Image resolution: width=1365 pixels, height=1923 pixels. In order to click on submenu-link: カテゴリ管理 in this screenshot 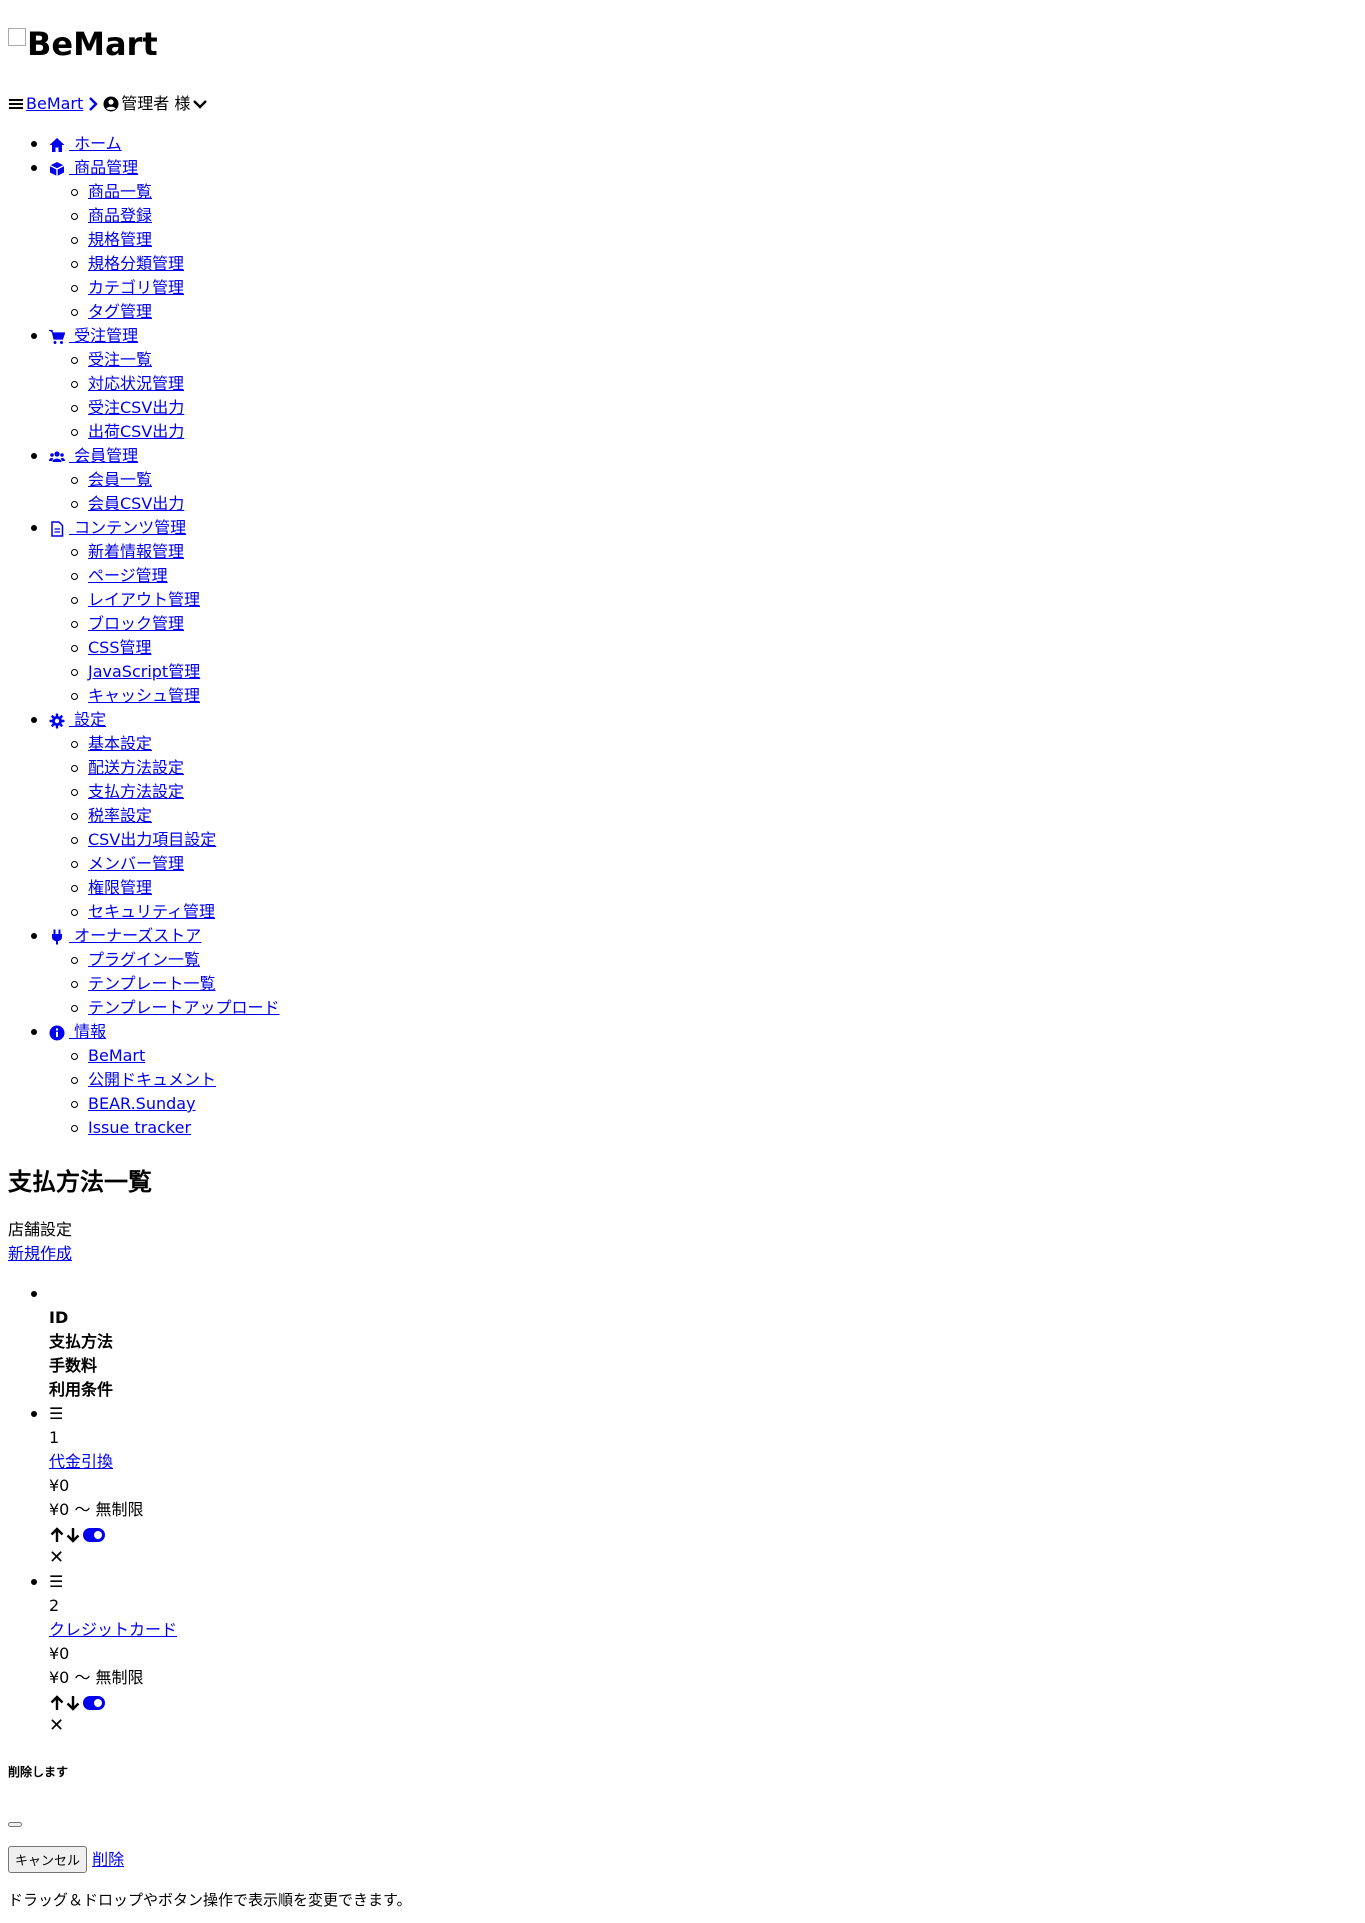, I will do `click(136, 287)`.